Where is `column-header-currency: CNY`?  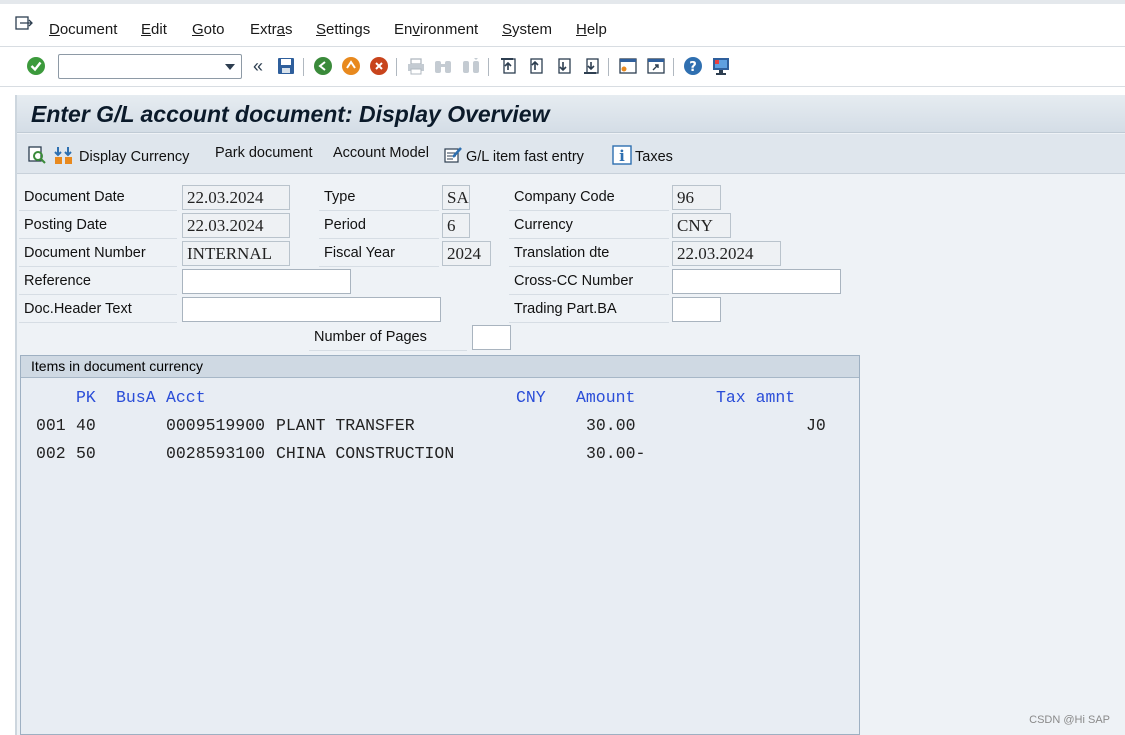
column-header-currency: CNY is located at coordinates (531, 397).